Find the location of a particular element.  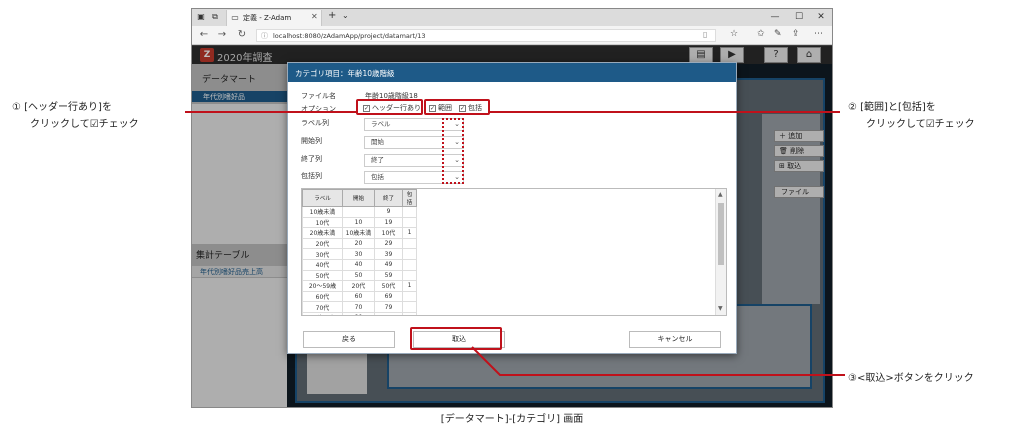

column-header: ラベル is located at coordinates (322, 198).